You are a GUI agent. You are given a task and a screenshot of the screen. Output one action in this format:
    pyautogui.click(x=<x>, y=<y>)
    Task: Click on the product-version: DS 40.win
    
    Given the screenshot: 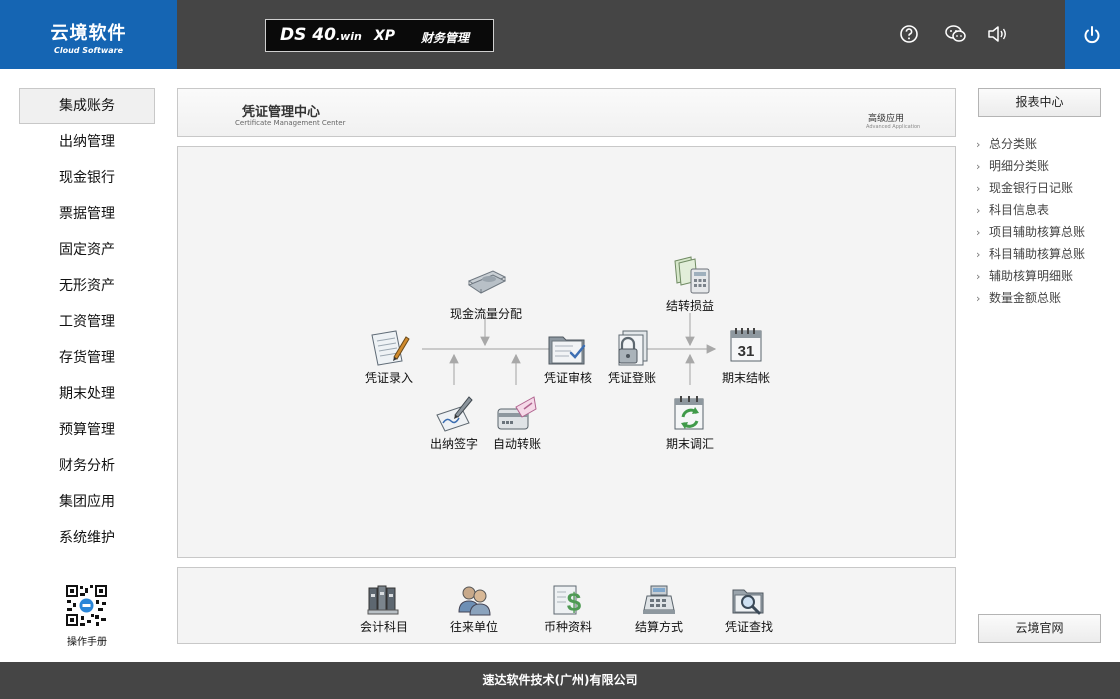 What is the action you would take?
    pyautogui.click(x=321, y=35)
    